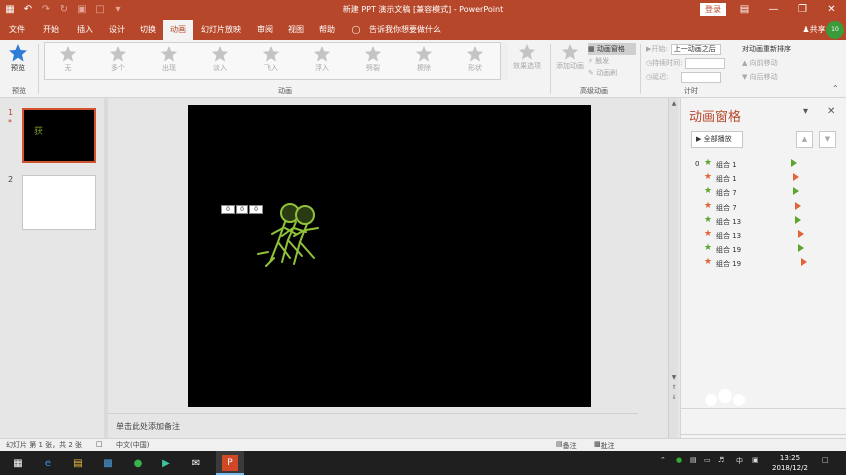  I want to click on animation-fade: 淡入, so click(220, 59).